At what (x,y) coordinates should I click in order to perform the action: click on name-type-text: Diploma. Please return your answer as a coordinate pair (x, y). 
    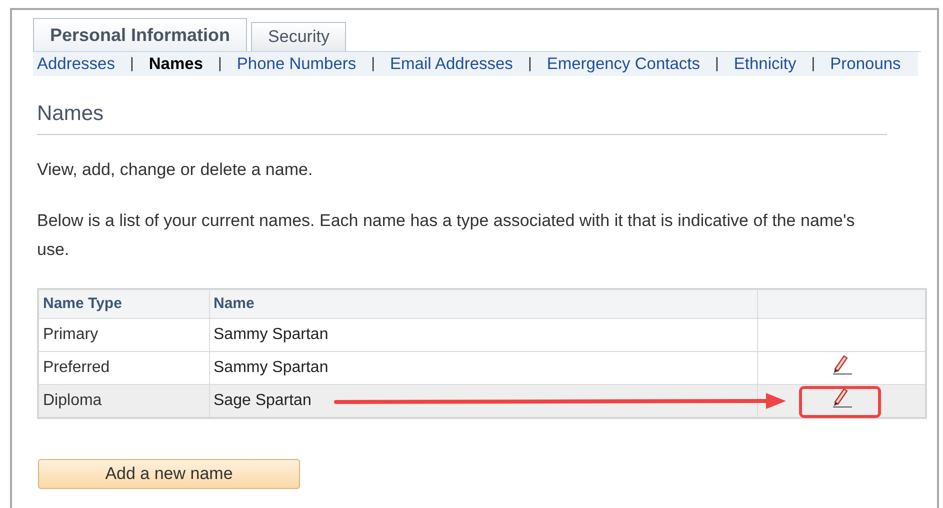
    Looking at the image, I should click on (72, 400).